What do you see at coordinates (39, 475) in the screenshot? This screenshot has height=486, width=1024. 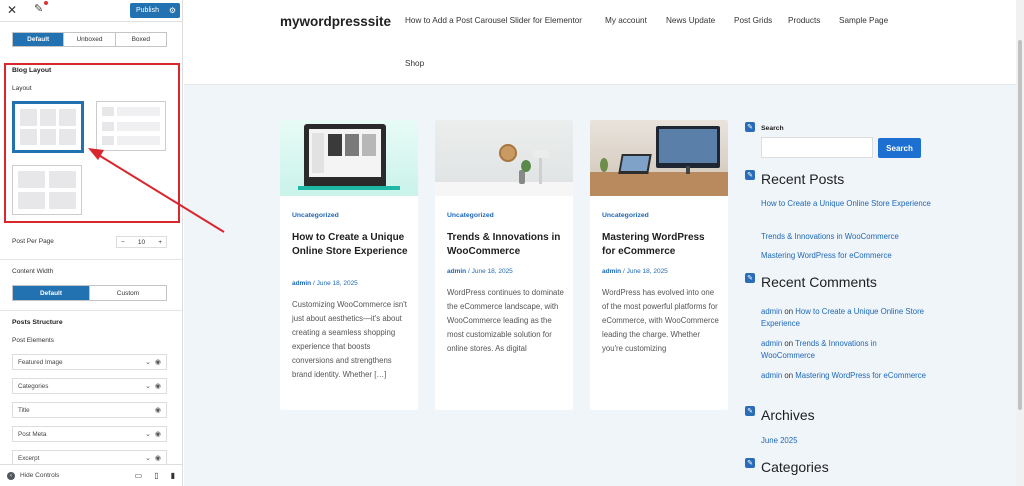 I see `hide-controls-button: Hide Controls` at bounding box center [39, 475].